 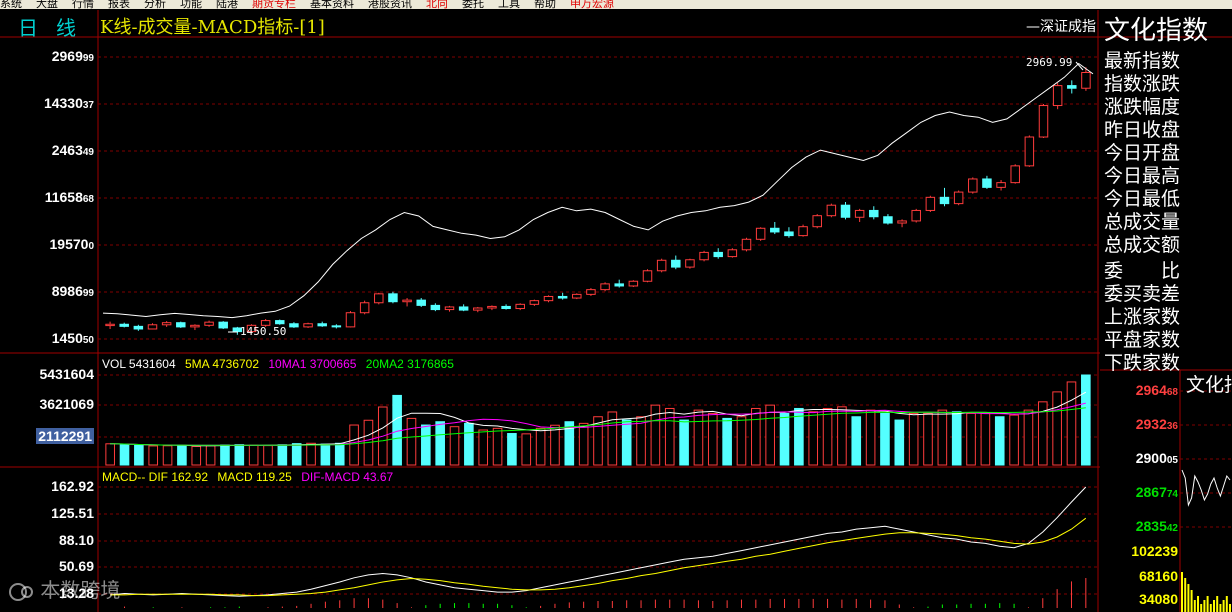 I want to click on watermark: 本数跨境, so click(x=64, y=588).